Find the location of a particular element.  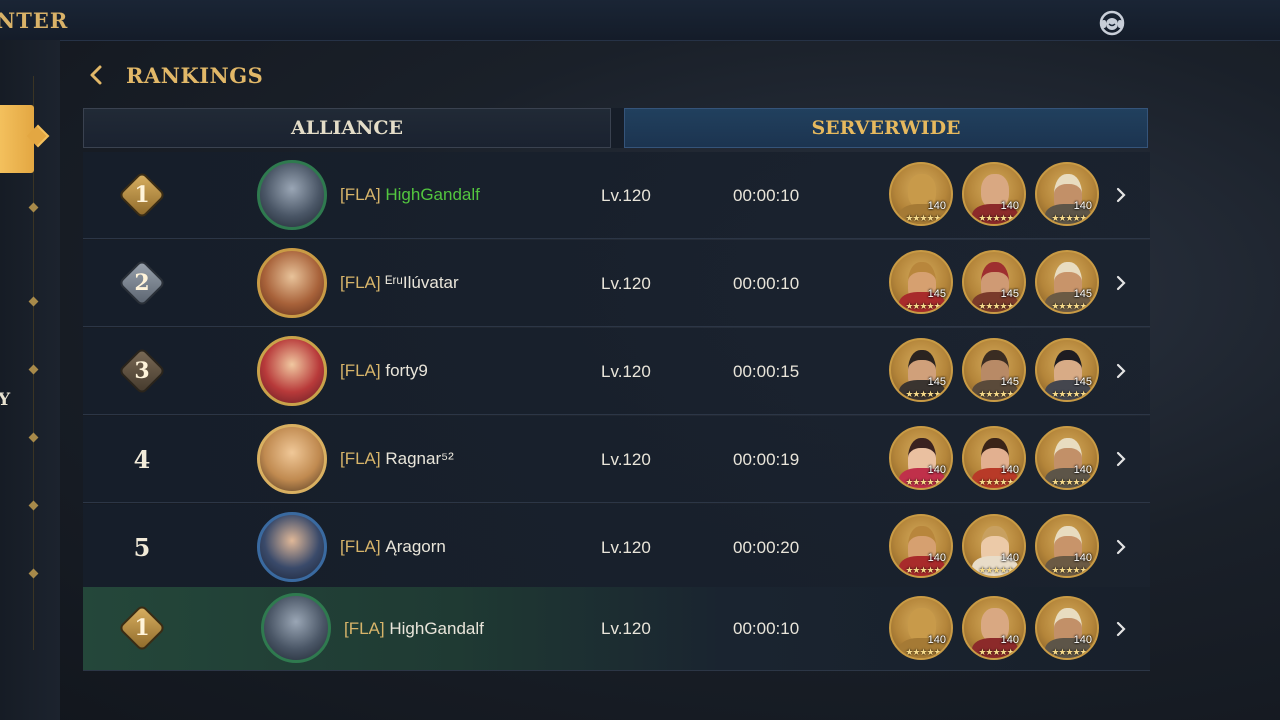

clear-time: 00:00:15 is located at coordinates (766, 371).